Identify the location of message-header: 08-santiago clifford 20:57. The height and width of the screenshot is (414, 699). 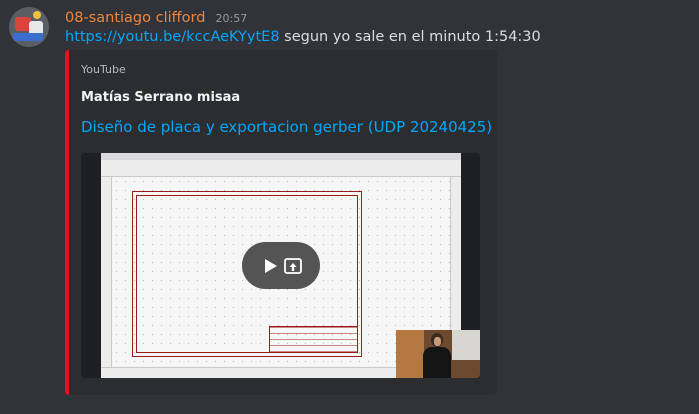
(156, 16).